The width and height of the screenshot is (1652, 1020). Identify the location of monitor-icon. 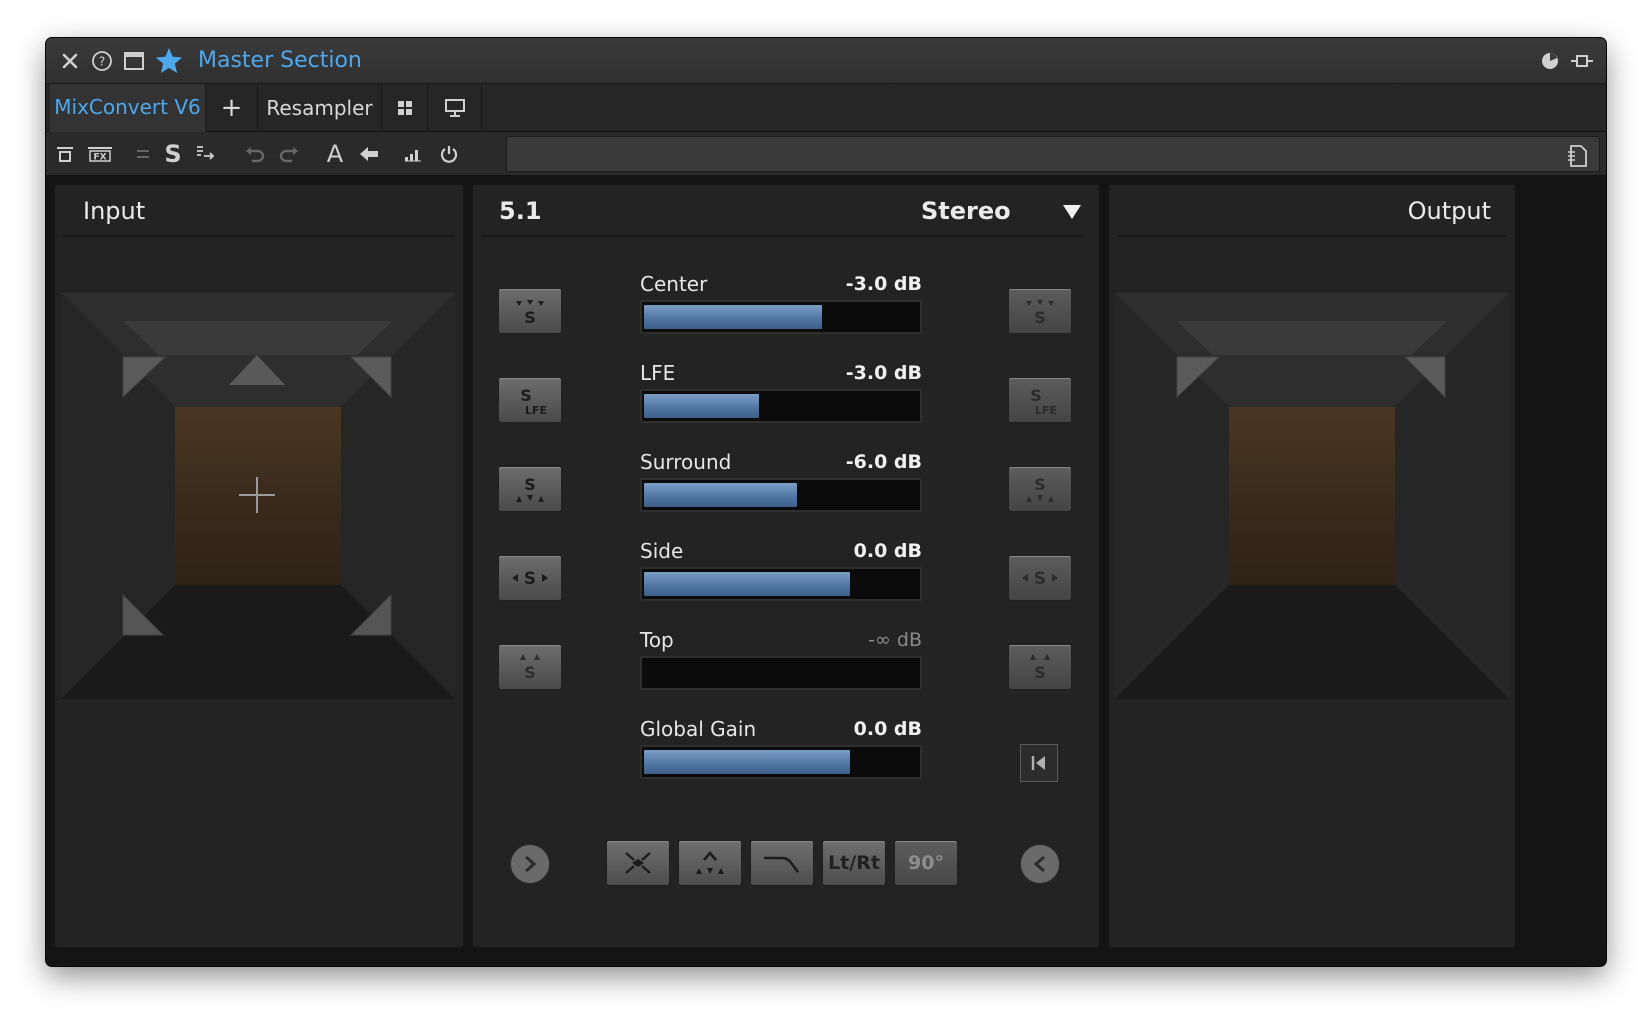
(454, 108).